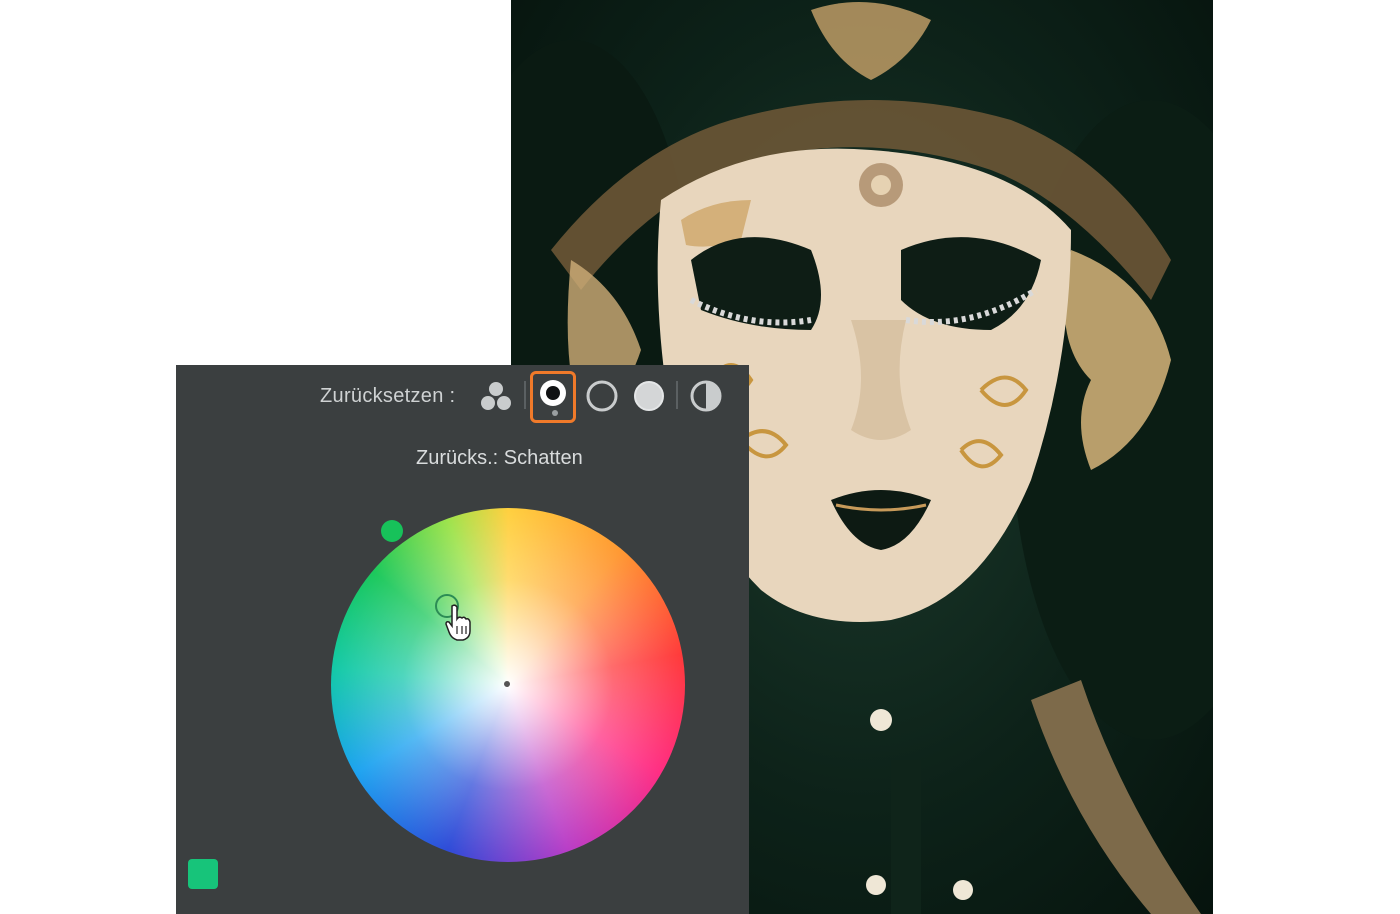 The height and width of the screenshot is (914, 1400). What do you see at coordinates (496, 396) in the screenshot?
I see `three-way-icon` at bounding box center [496, 396].